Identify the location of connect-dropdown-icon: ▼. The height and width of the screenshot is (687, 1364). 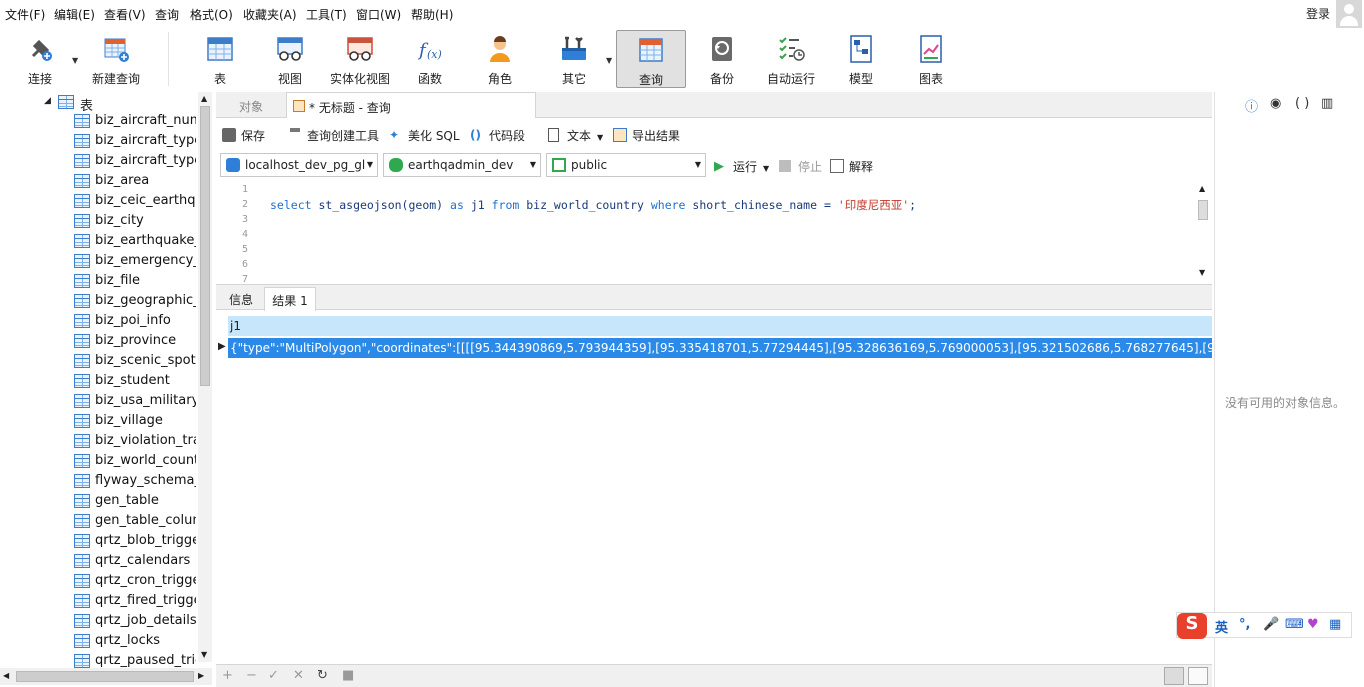
(75, 60).